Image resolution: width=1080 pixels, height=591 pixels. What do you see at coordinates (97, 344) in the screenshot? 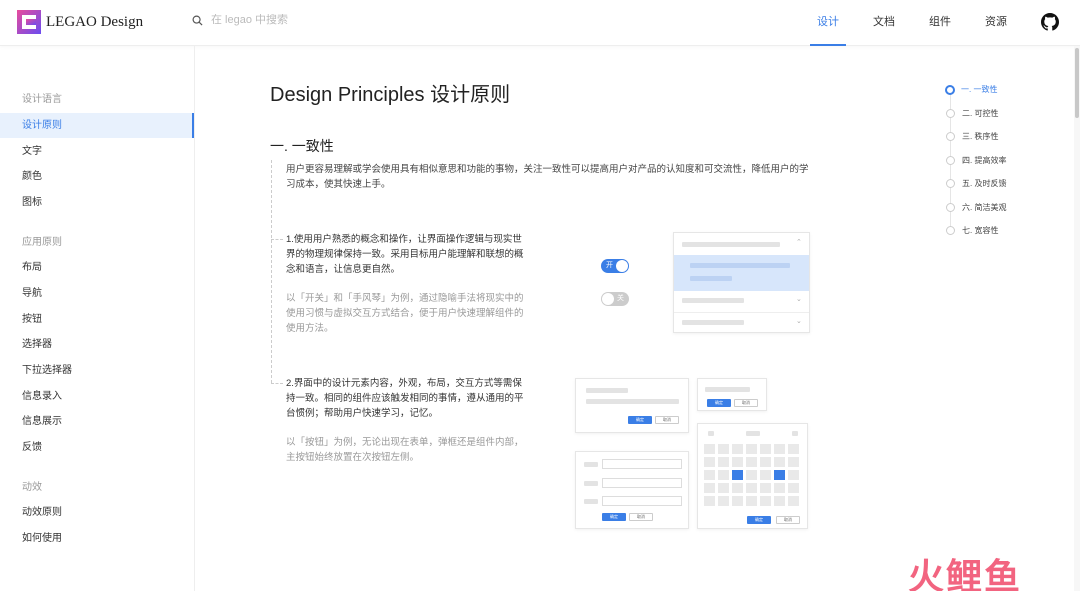
I see `sidebar-item-selector: 选择器` at bounding box center [97, 344].